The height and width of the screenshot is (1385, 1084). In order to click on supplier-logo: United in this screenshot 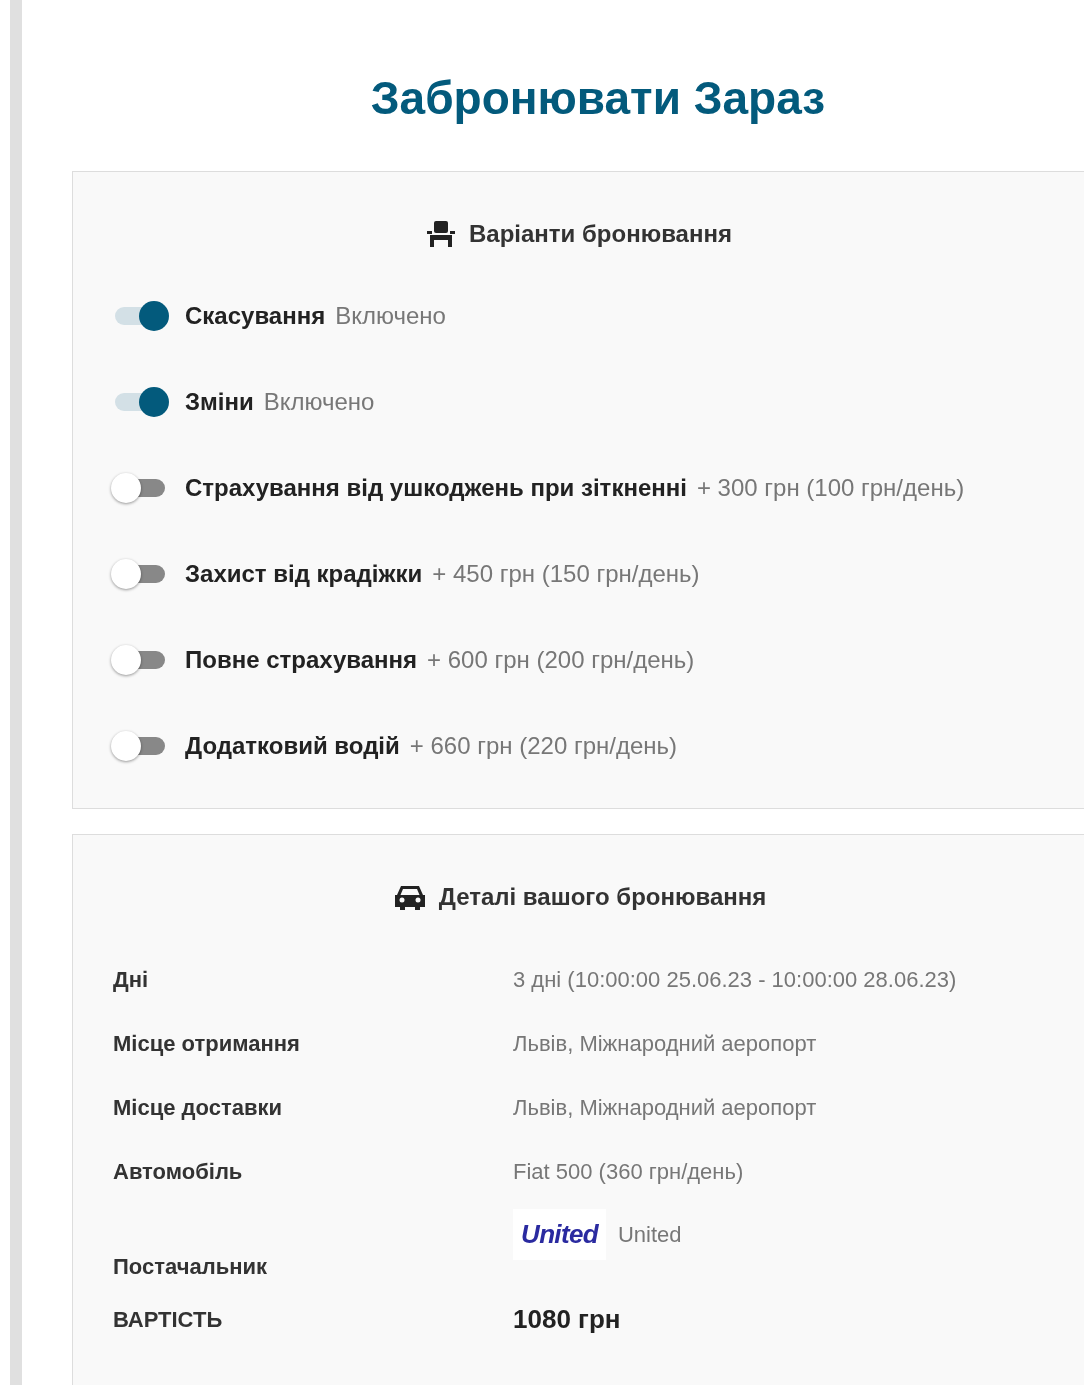, I will do `click(559, 1234)`.